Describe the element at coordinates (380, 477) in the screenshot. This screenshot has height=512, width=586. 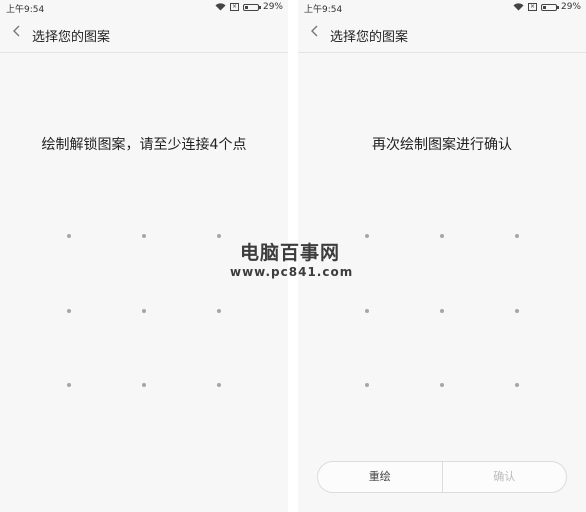
I see `redraw-button: 重绘` at that location.